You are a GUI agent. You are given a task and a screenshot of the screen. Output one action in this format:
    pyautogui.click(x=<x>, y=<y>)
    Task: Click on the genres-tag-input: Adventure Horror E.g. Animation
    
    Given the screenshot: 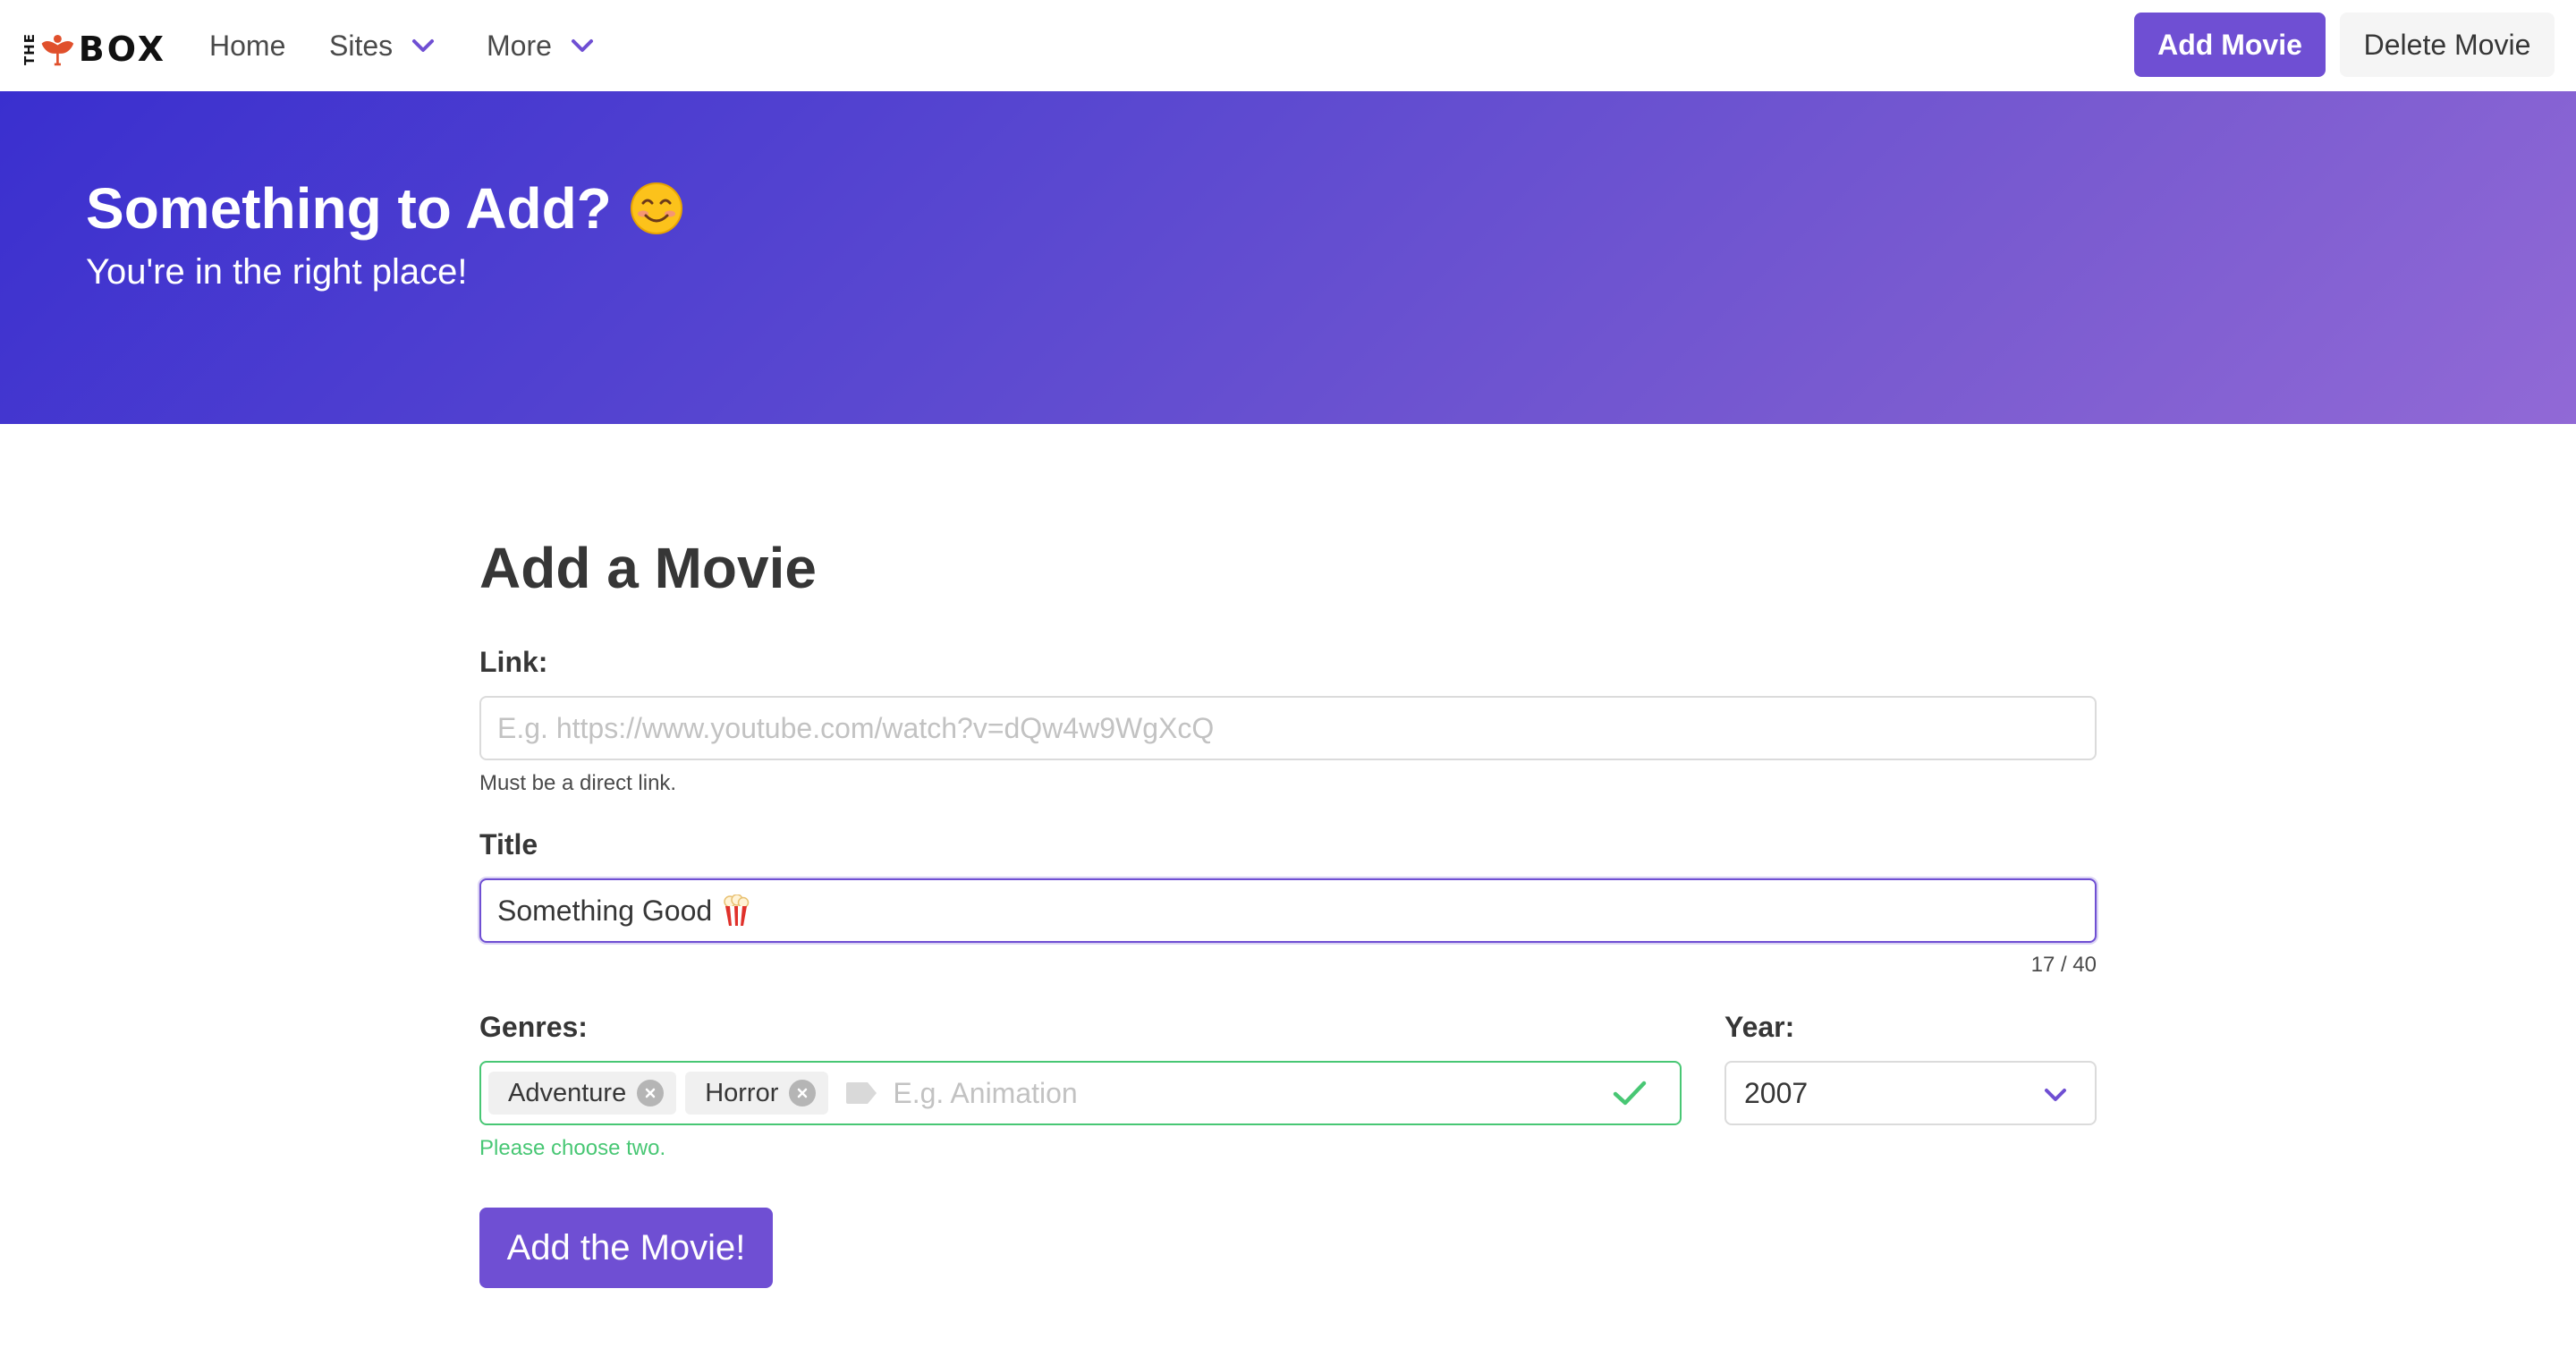 What is the action you would take?
    pyautogui.click(x=1080, y=1093)
    